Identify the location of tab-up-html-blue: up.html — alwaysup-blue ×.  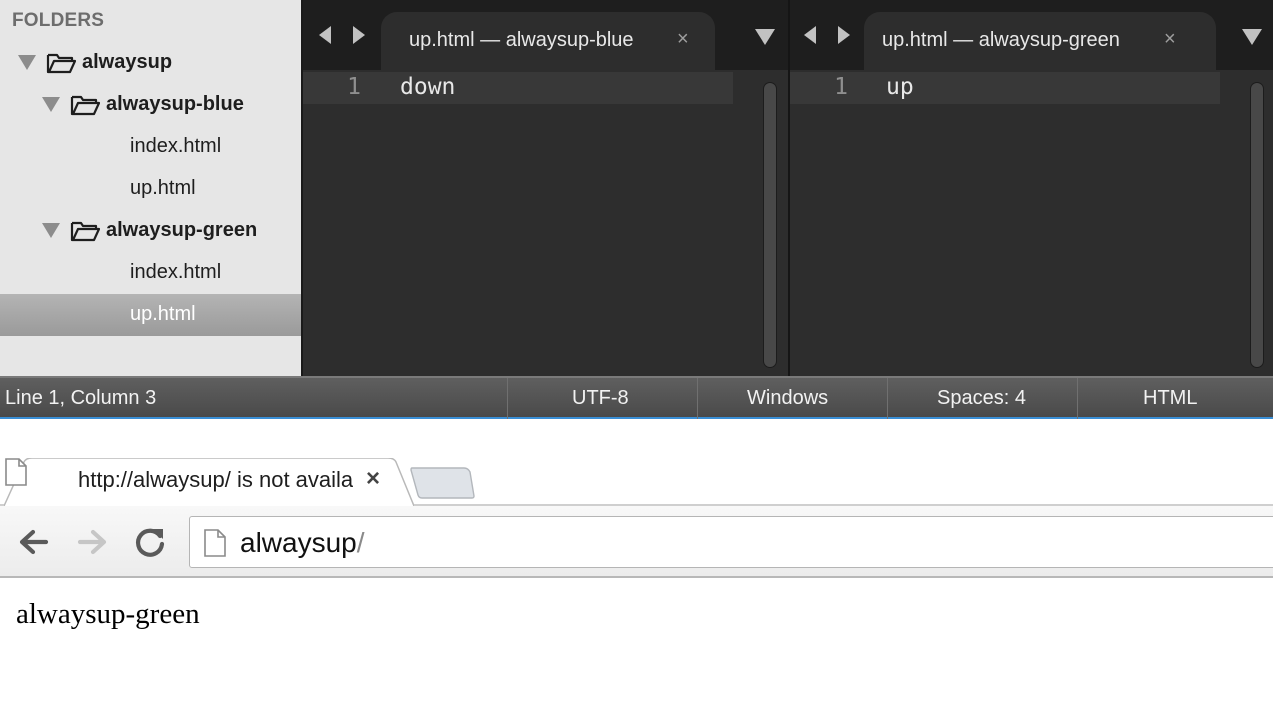
(548, 41).